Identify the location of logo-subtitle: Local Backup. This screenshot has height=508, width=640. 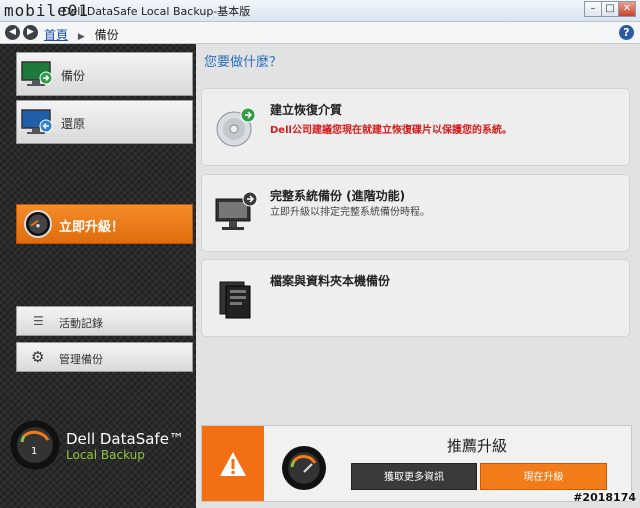
(105, 455).